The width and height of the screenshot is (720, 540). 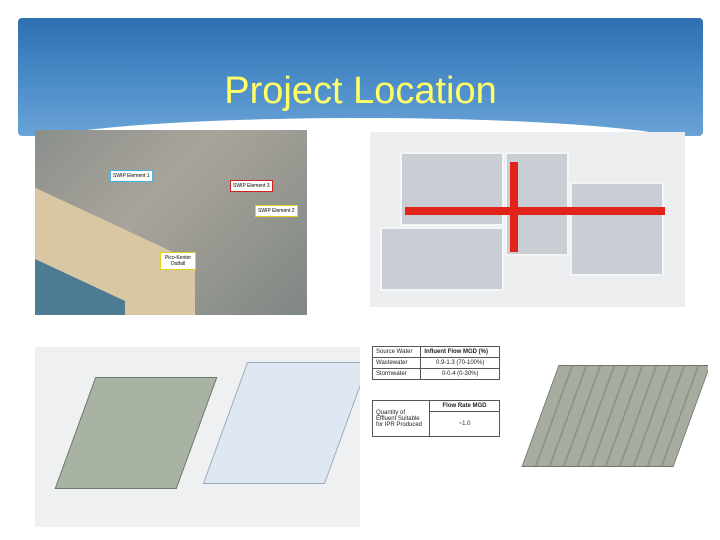 I want to click on table-cell: 0.9-1.3 (70-100%), so click(x=460, y=363).